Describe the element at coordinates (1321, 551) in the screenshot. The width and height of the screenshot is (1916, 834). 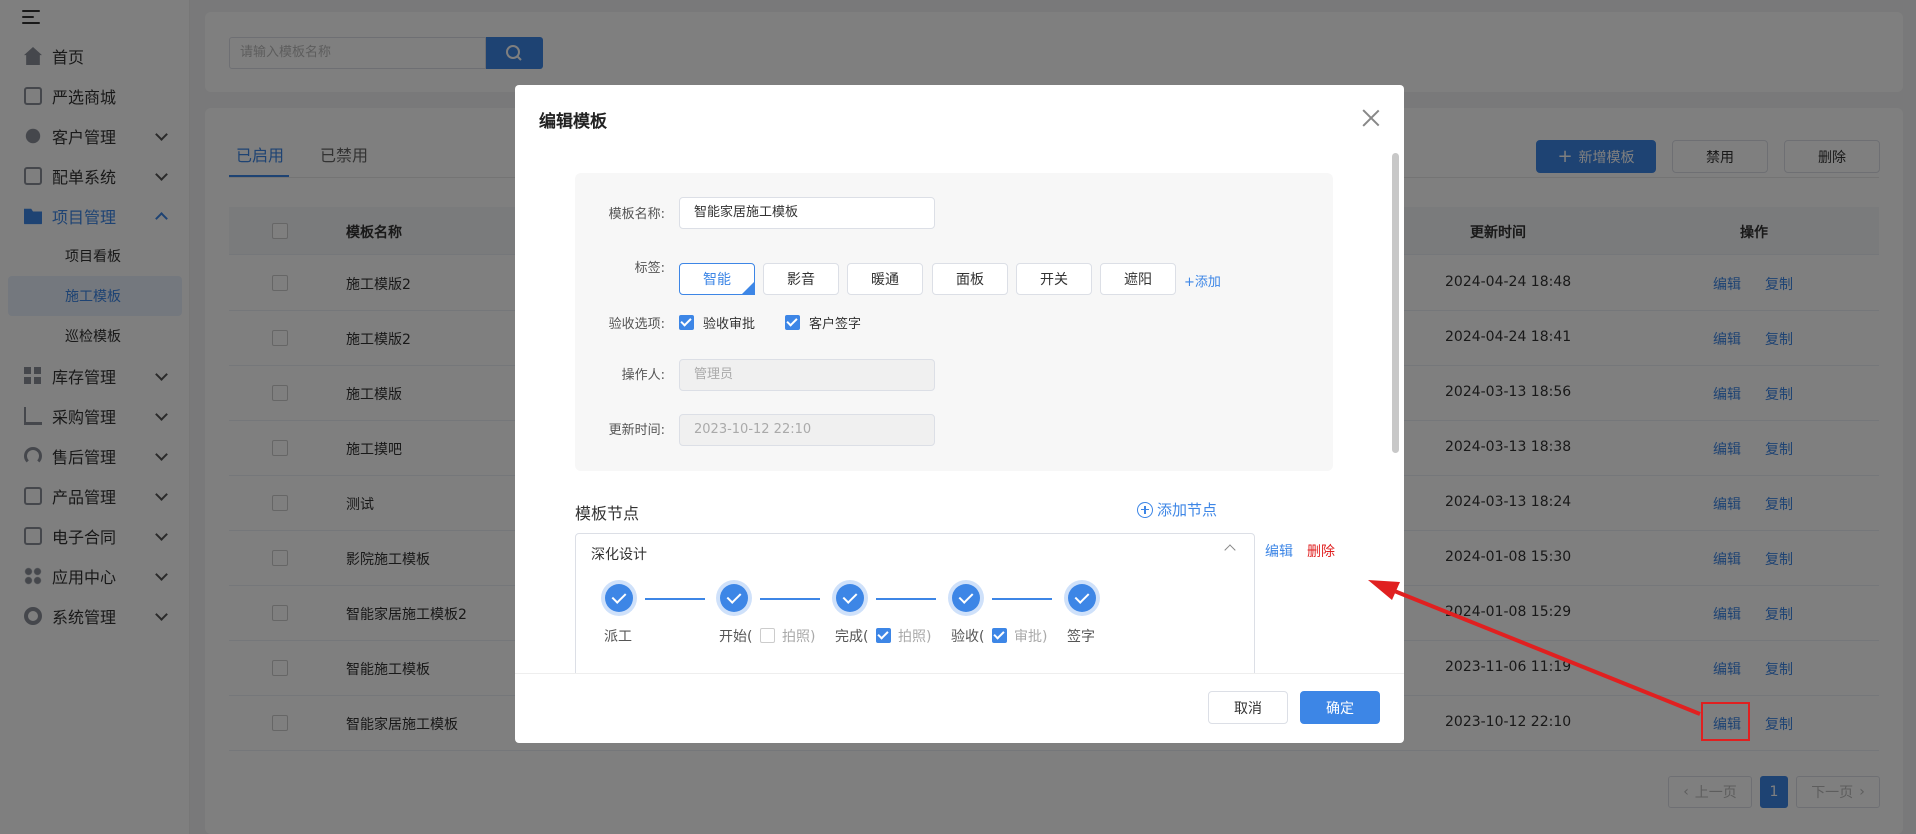
I see `node-delete-link: 删除` at that location.